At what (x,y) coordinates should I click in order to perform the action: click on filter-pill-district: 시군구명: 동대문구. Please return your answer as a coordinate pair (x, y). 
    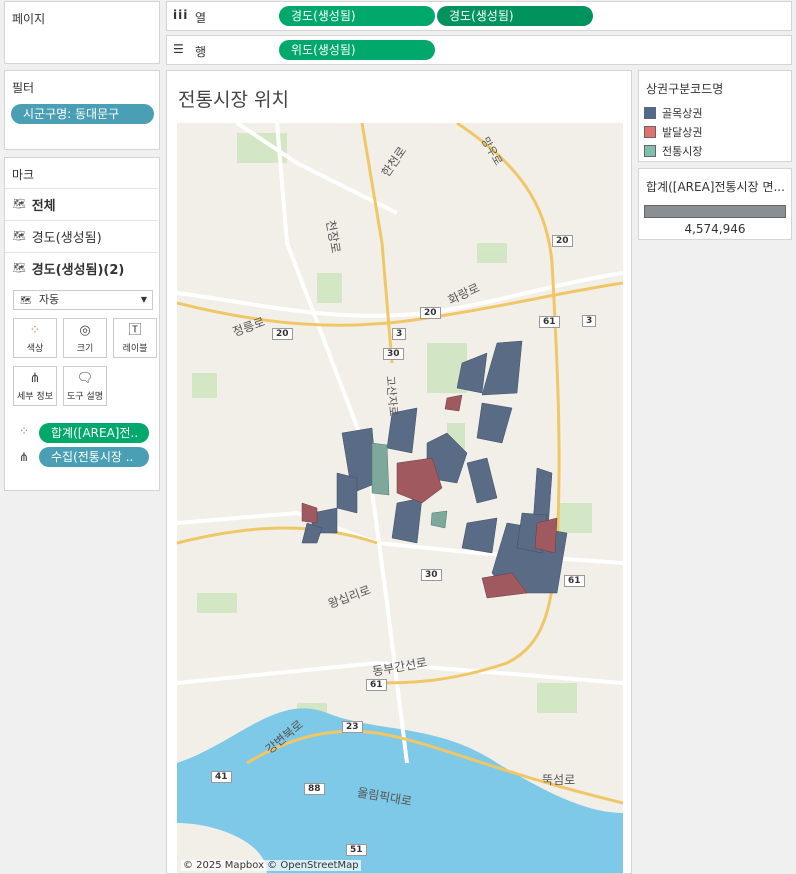
    Looking at the image, I should click on (82, 114).